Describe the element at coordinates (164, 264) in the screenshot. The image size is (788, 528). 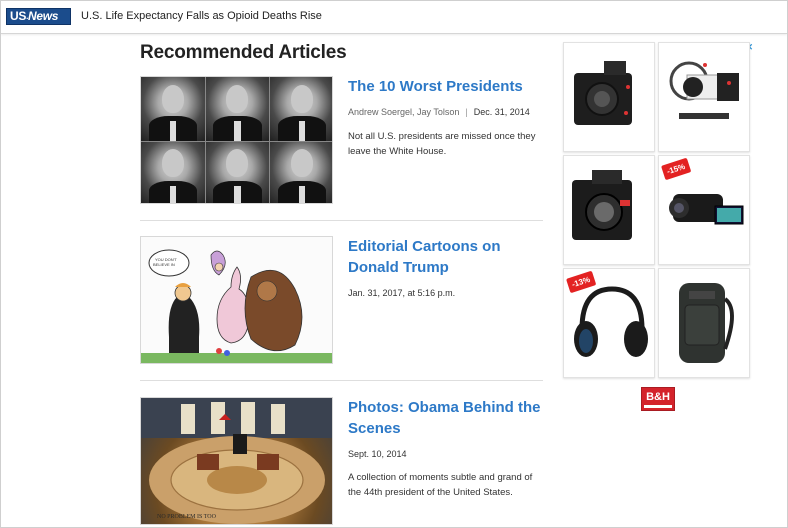
I see `svg-text: BELIEVE IN` at that location.